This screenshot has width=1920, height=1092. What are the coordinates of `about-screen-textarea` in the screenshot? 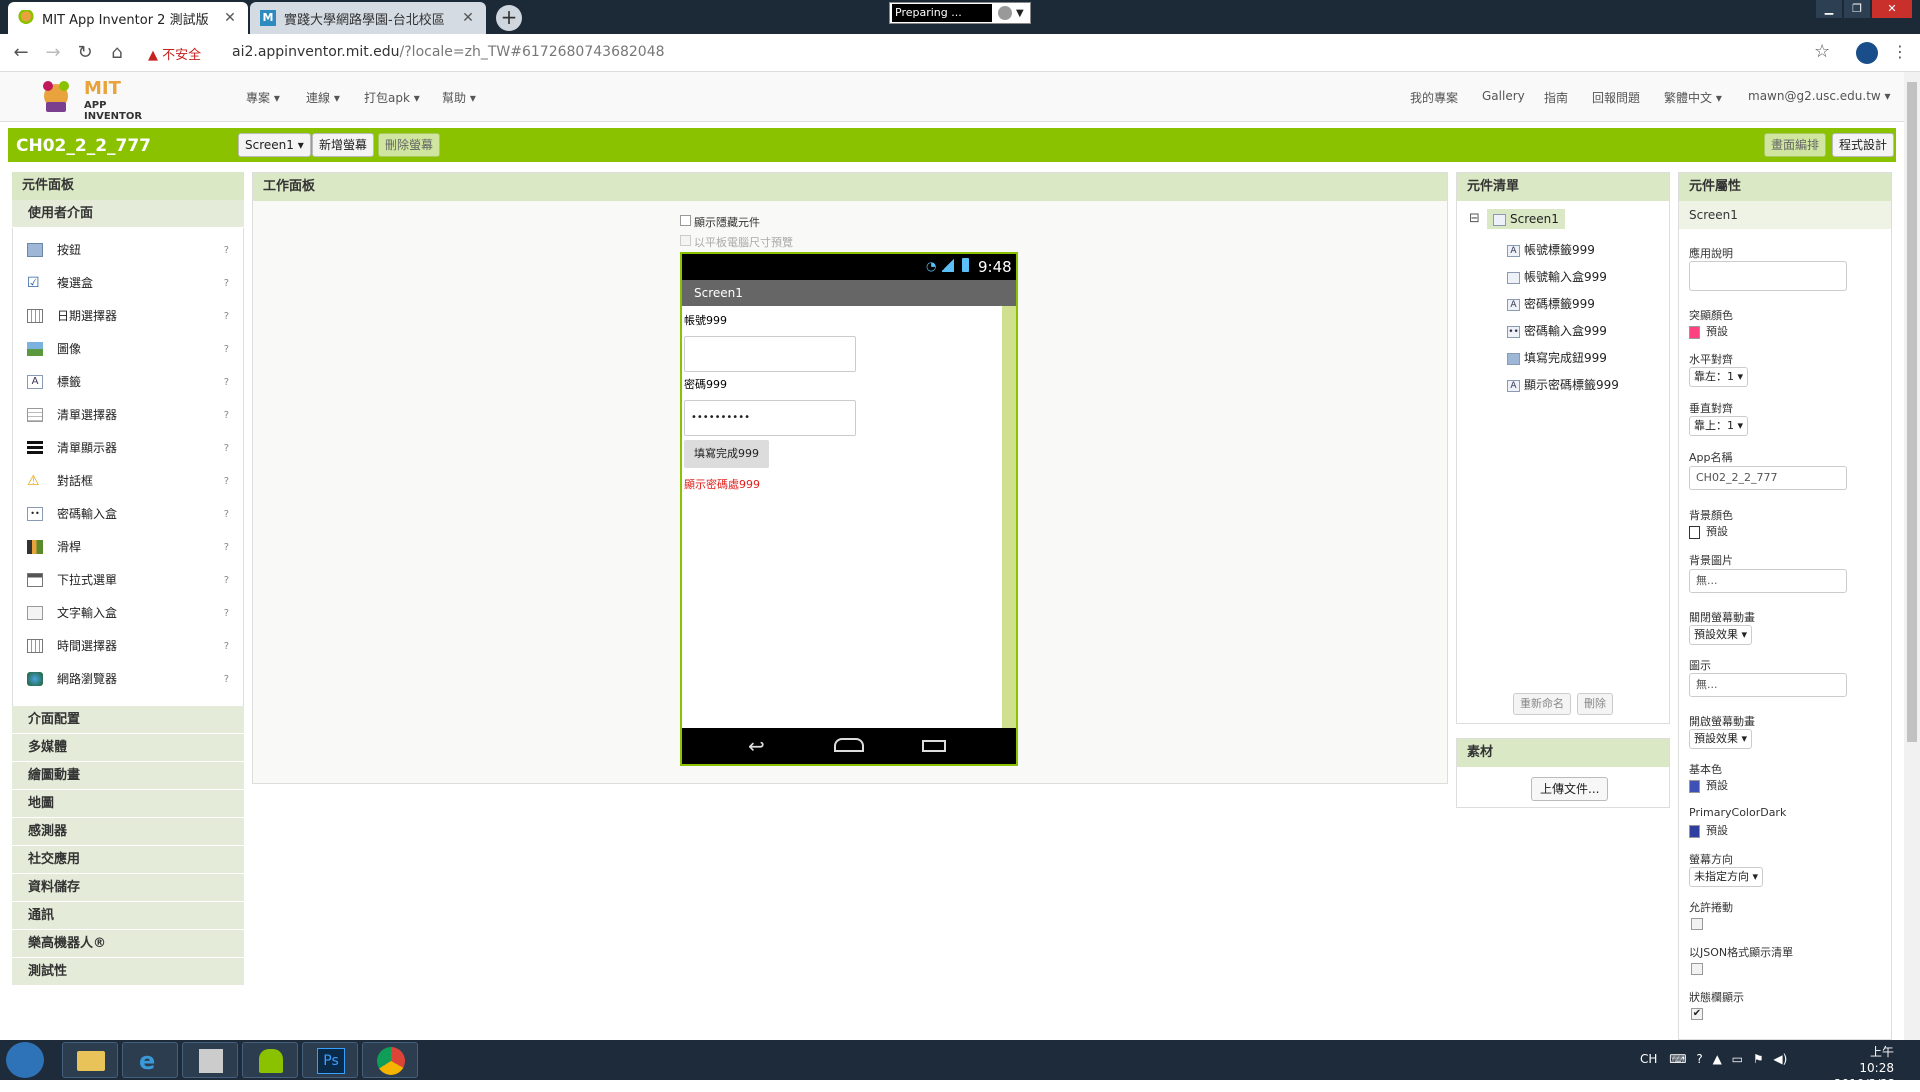 It's located at (1768, 276).